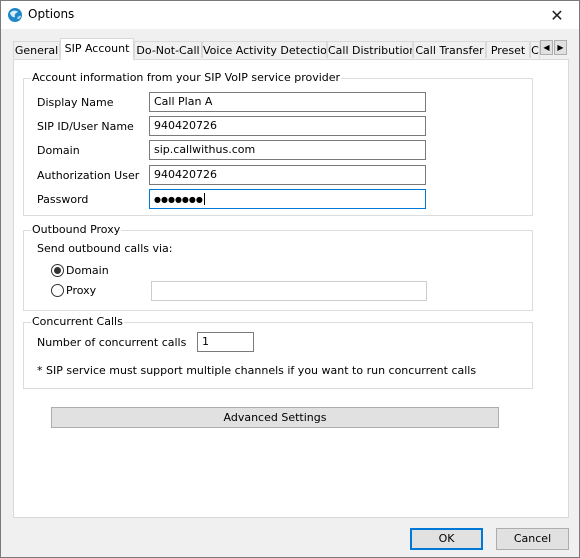  Describe the element at coordinates (87, 270) in the screenshot. I see `domain-radio-label: Domain` at that location.